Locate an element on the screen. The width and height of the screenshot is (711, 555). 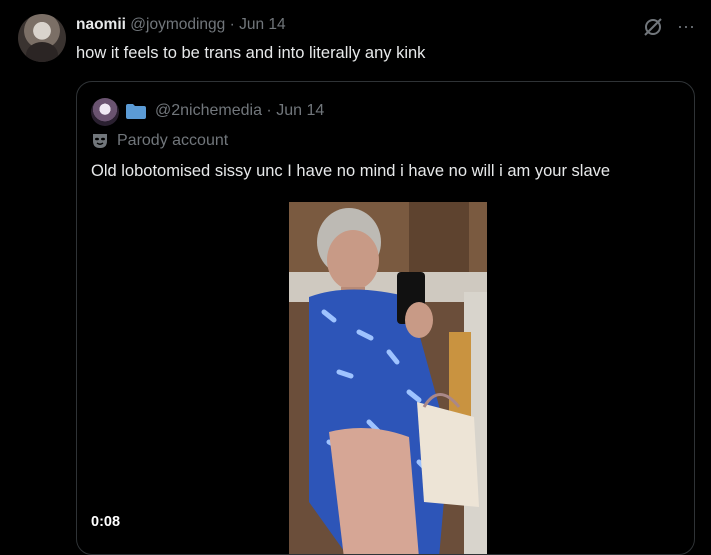
more-icon: ··· is located at coordinates (686, 26).